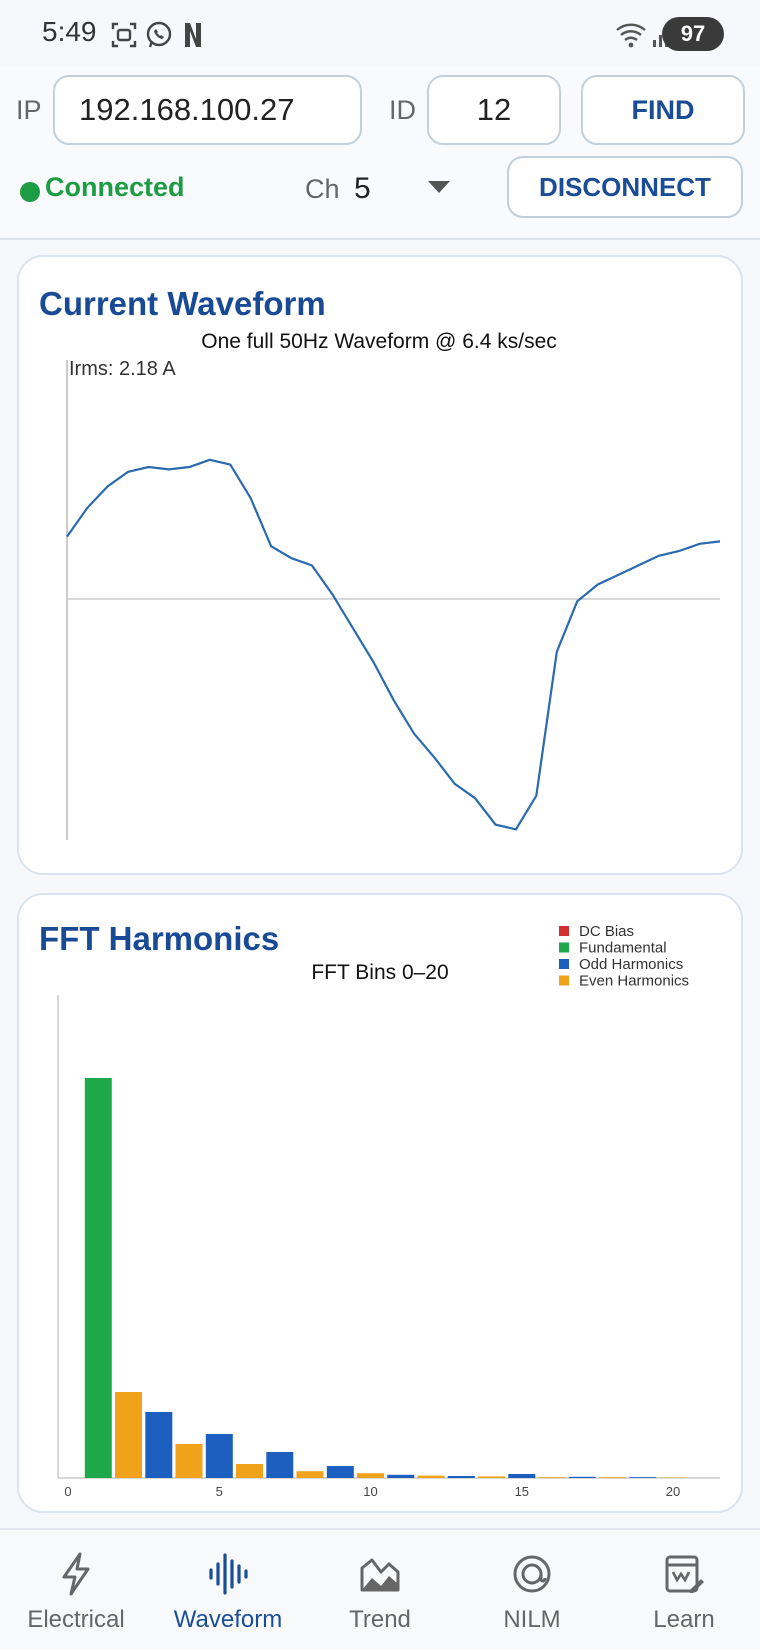 The height and width of the screenshot is (1649, 760). I want to click on nav-learn-label: Learn, so click(684, 1620).